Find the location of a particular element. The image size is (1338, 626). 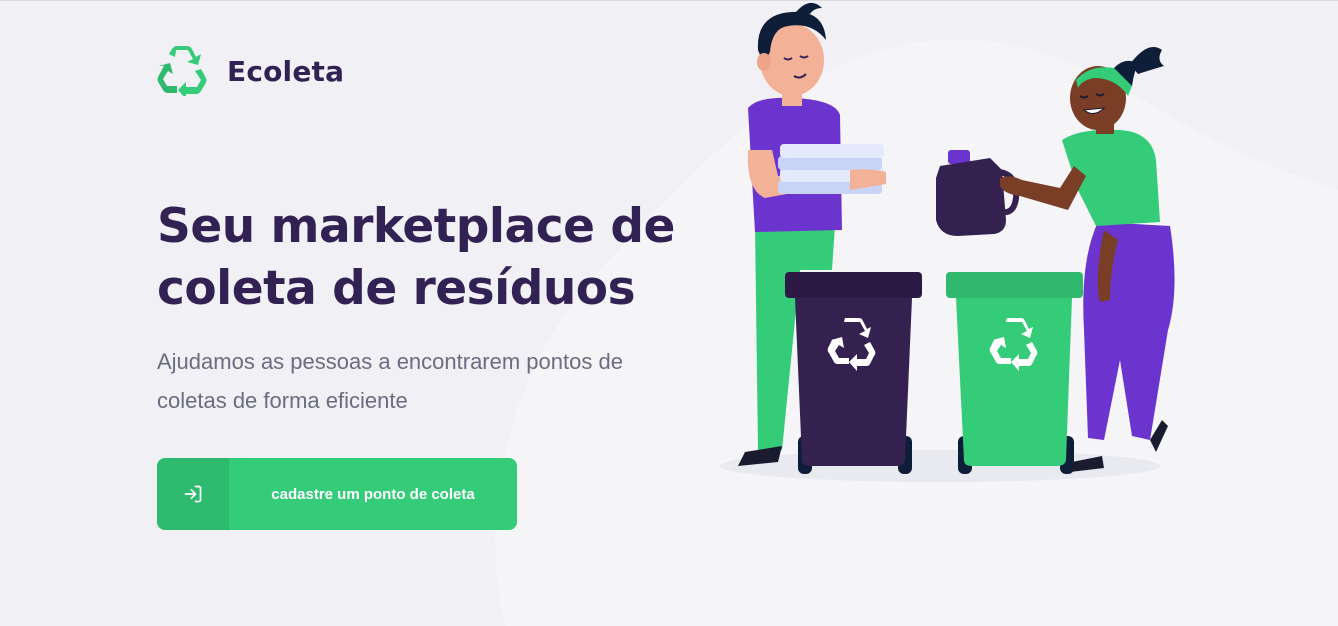

page-title: Seu marketplace de coleta de resíduos is located at coordinates (416, 257).